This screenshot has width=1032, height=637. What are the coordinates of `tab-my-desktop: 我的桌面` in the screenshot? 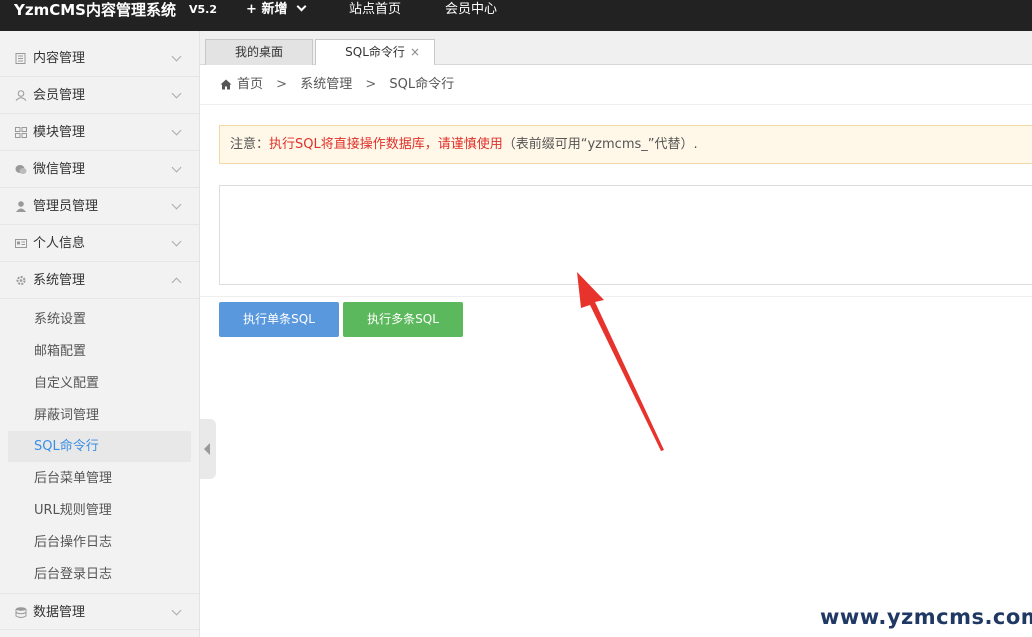 It's located at (259, 52).